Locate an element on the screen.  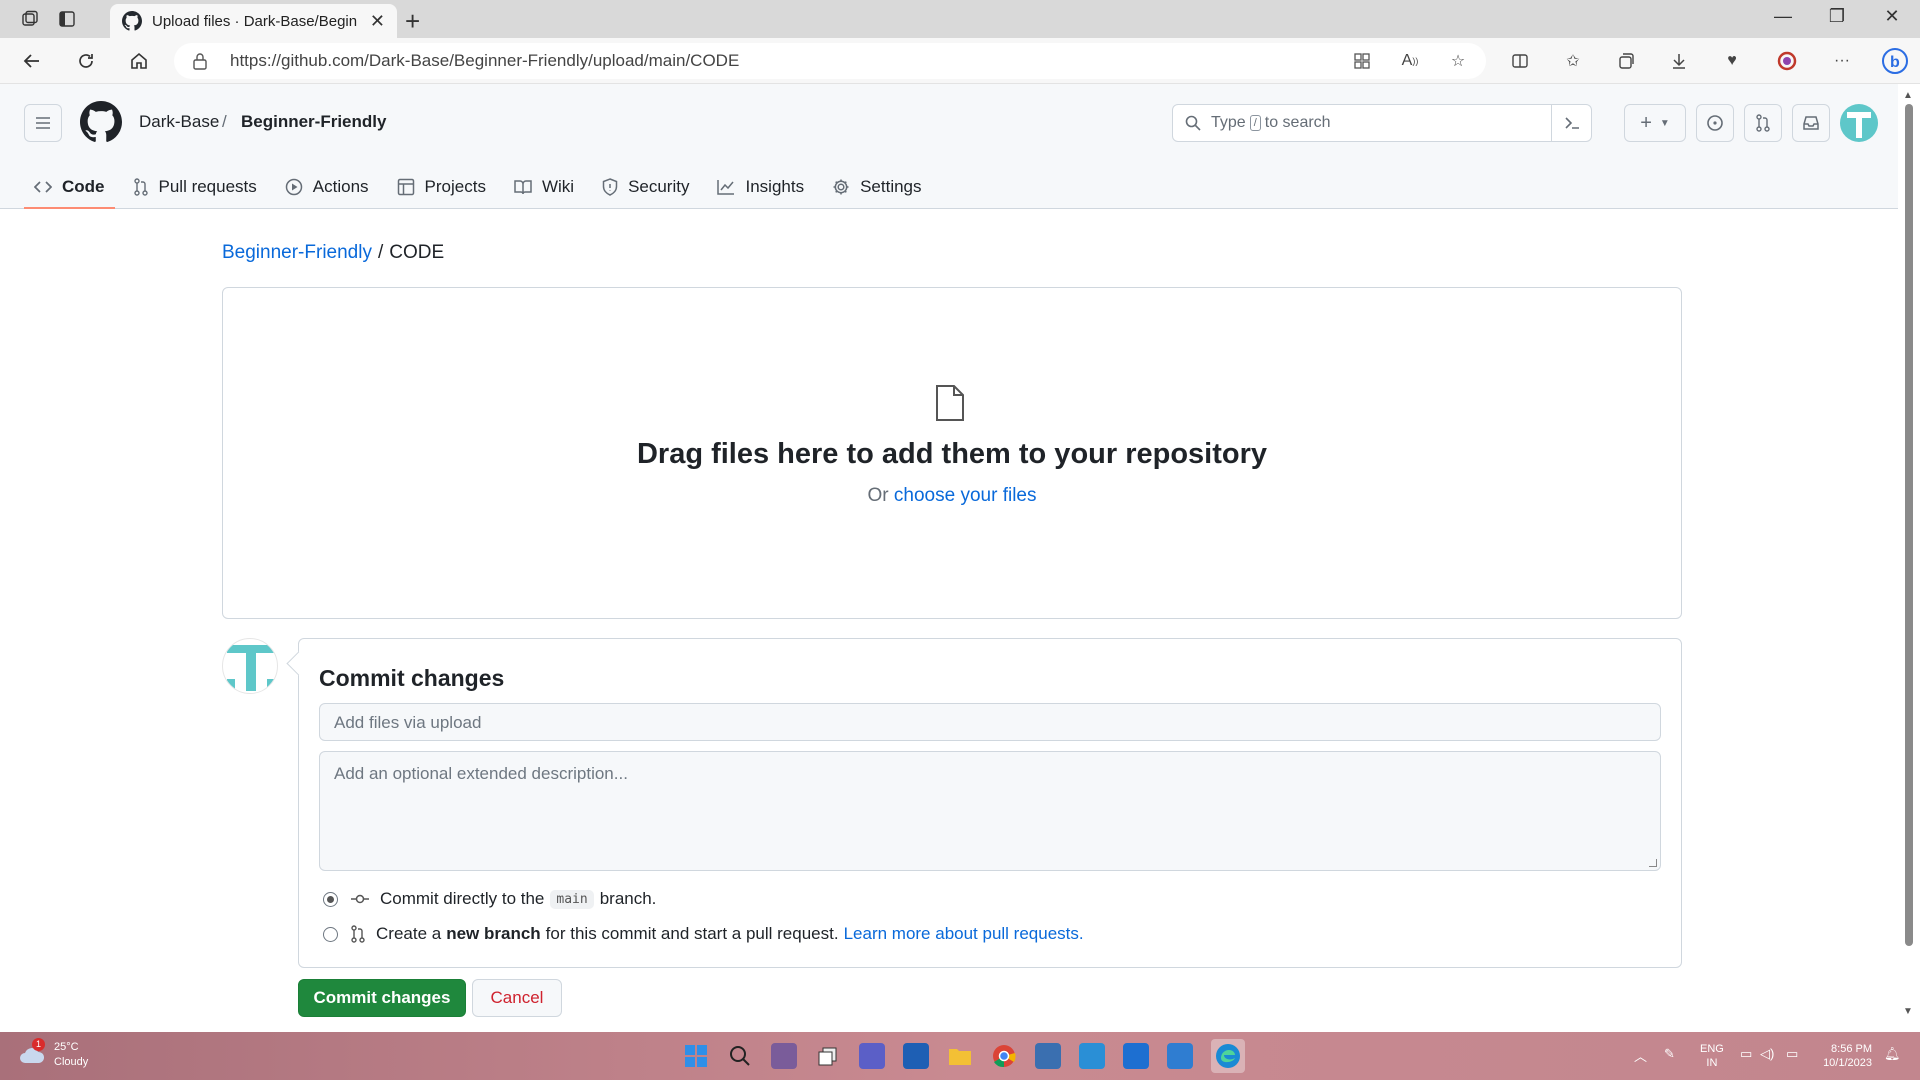
read-aloud-icon: A)) is located at coordinates (1410, 61).